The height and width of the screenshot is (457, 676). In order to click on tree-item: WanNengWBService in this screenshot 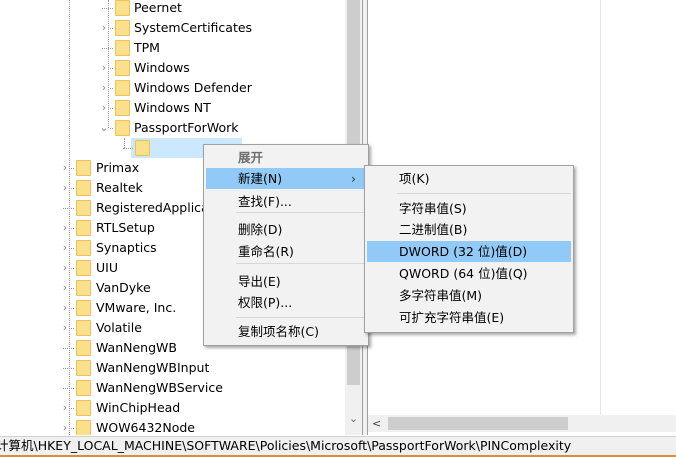, I will do `click(172, 388)`.